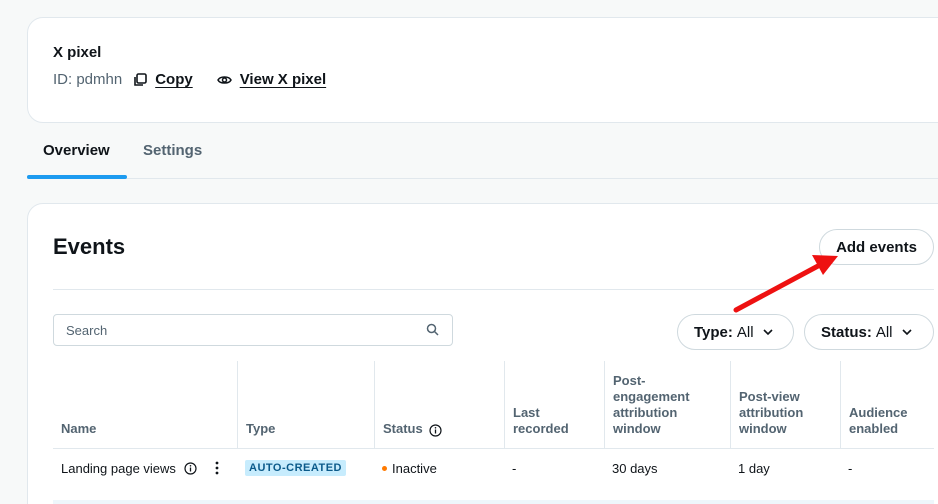 The image size is (938, 504). What do you see at coordinates (554, 405) in the screenshot?
I see `column-header-last-recorded: Last recorded` at bounding box center [554, 405].